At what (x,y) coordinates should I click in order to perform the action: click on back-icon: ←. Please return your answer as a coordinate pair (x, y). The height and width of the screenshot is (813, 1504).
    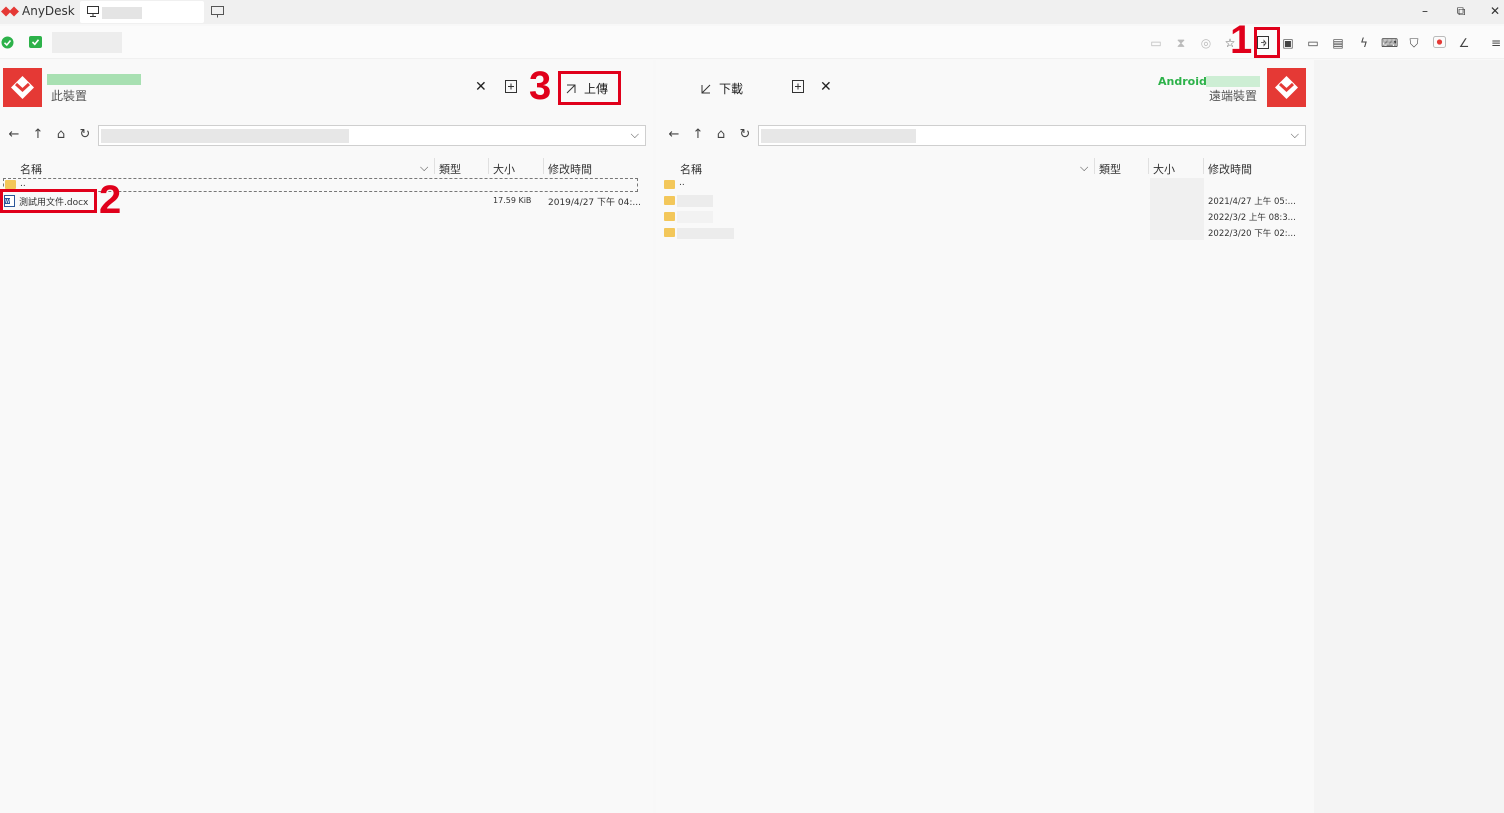
    Looking at the image, I should click on (14, 134).